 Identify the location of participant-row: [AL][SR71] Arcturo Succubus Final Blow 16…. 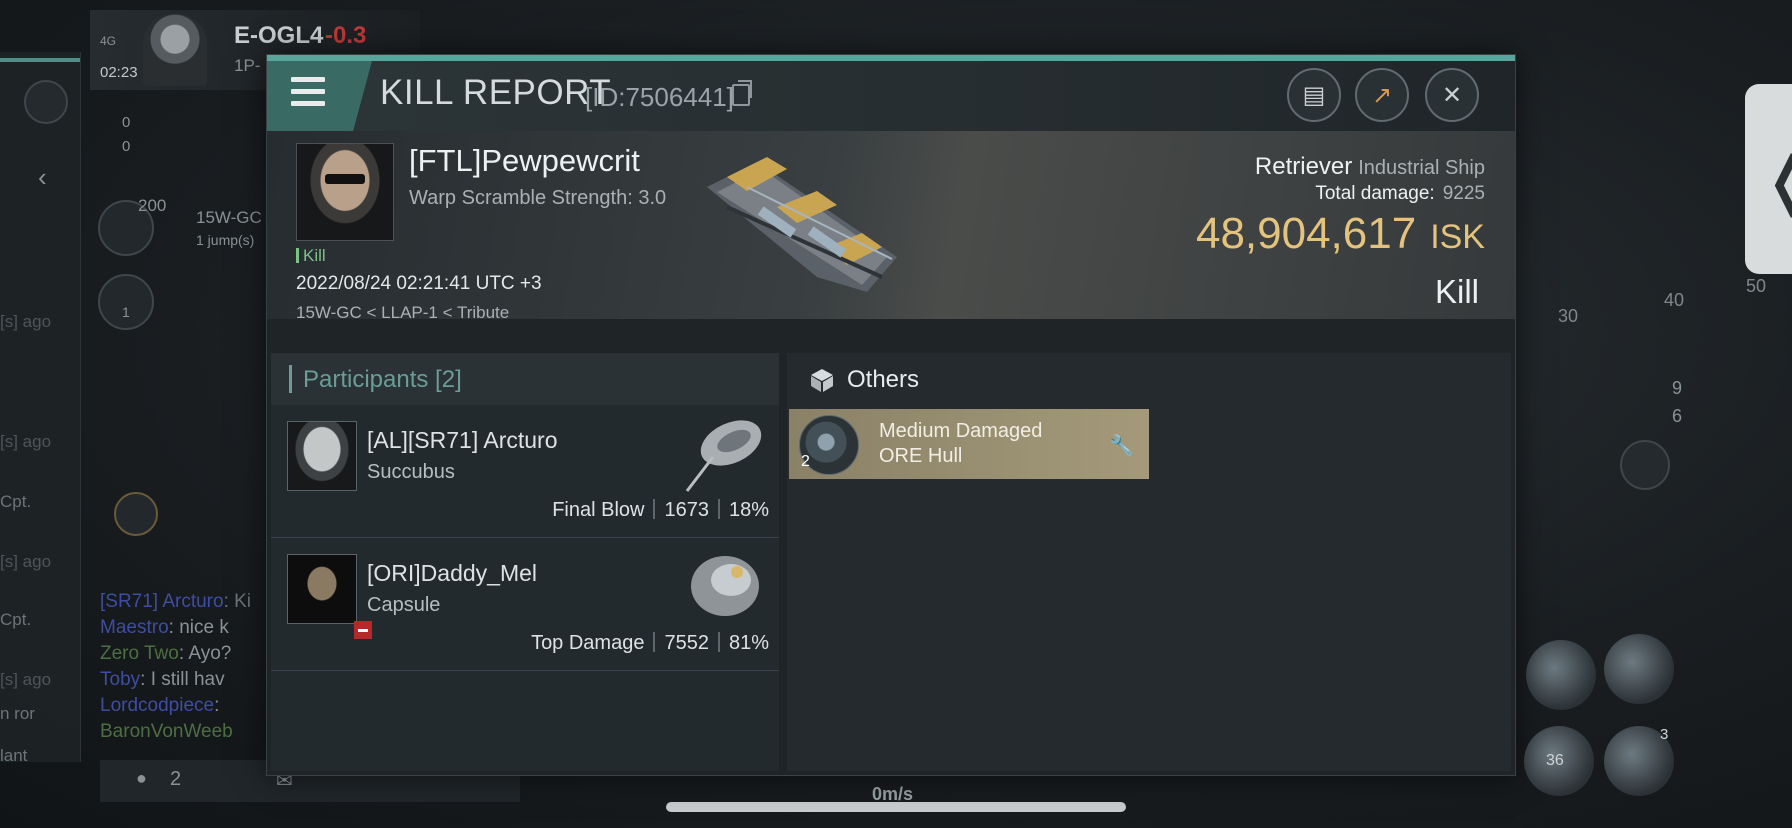
(525, 471).